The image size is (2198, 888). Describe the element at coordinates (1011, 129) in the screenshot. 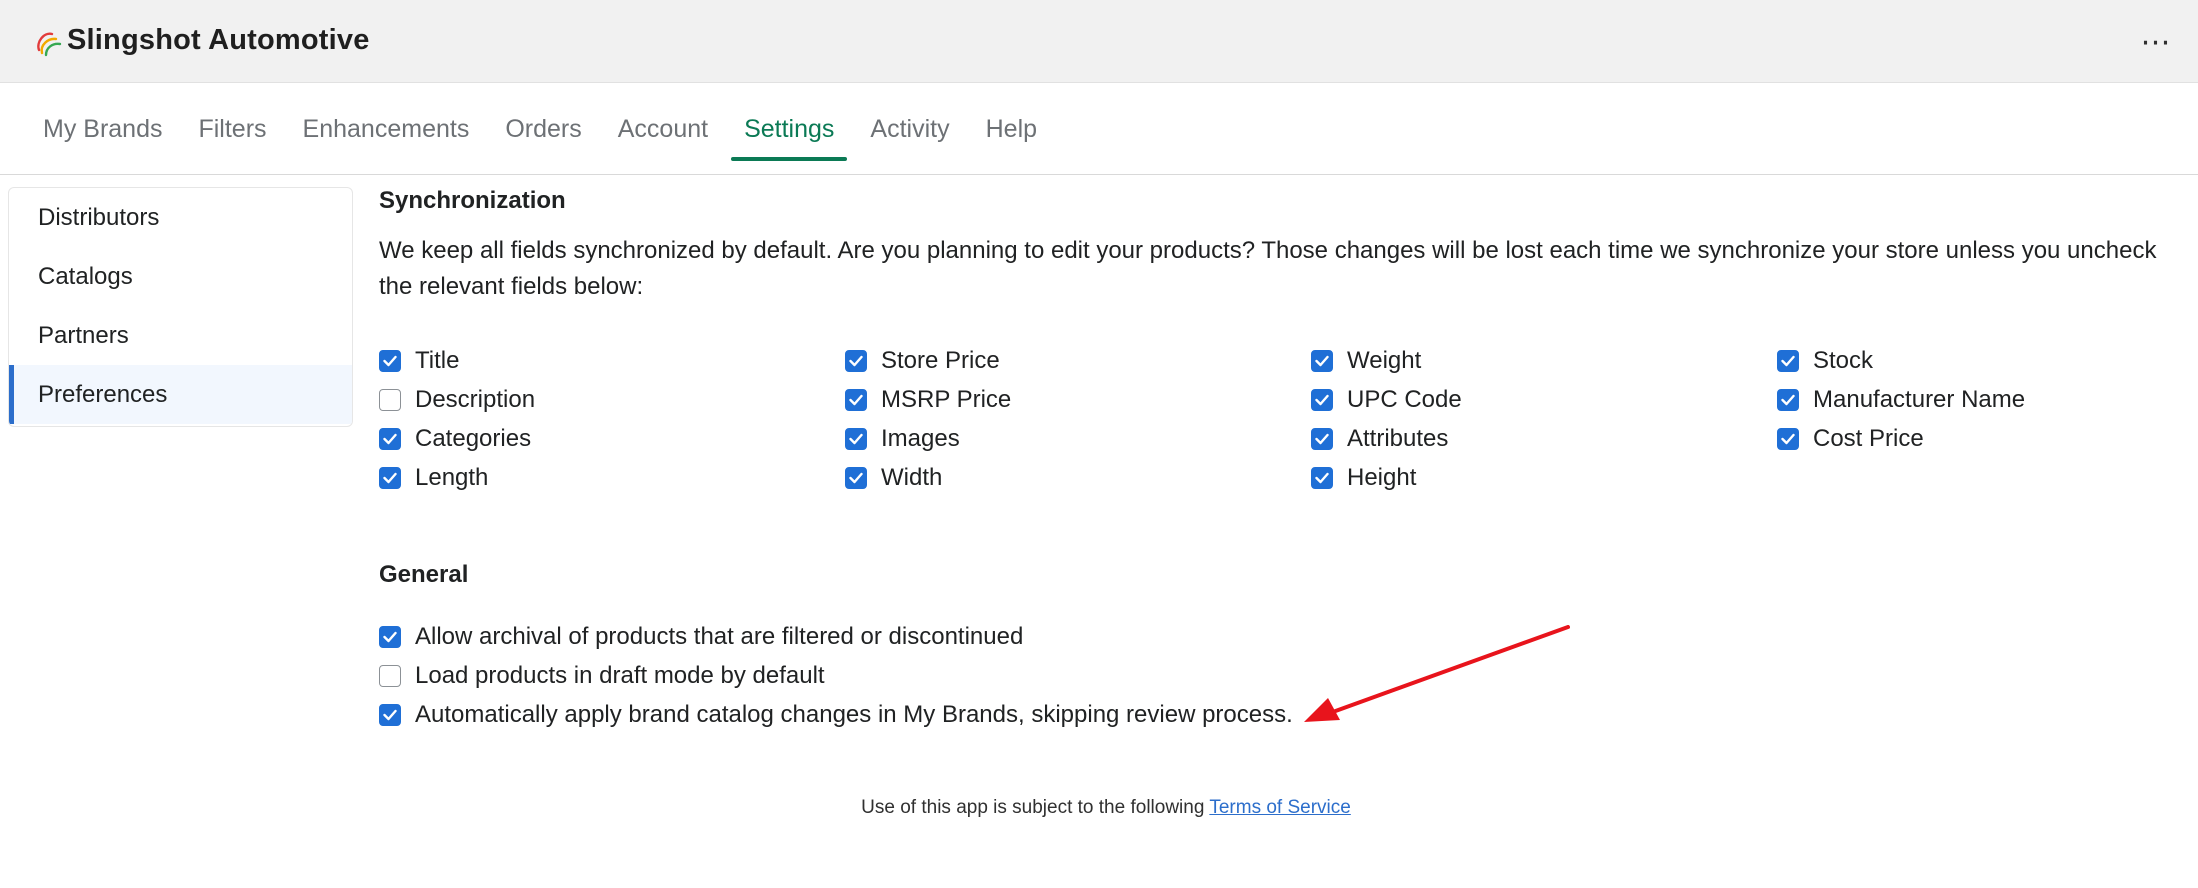

I see `tab-help: Help` at that location.